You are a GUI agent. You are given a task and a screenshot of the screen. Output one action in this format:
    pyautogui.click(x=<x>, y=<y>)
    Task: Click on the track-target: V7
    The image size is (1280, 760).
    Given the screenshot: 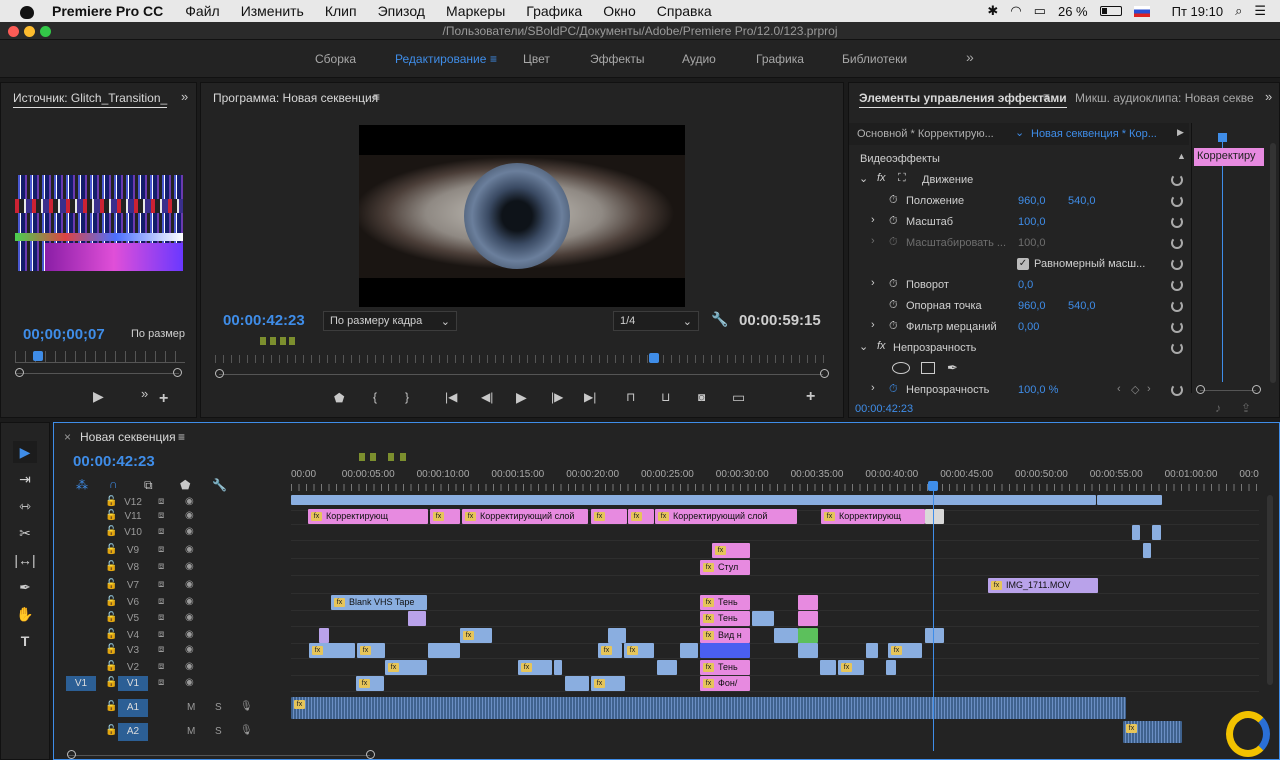 What is the action you would take?
    pyautogui.click(x=133, y=585)
    